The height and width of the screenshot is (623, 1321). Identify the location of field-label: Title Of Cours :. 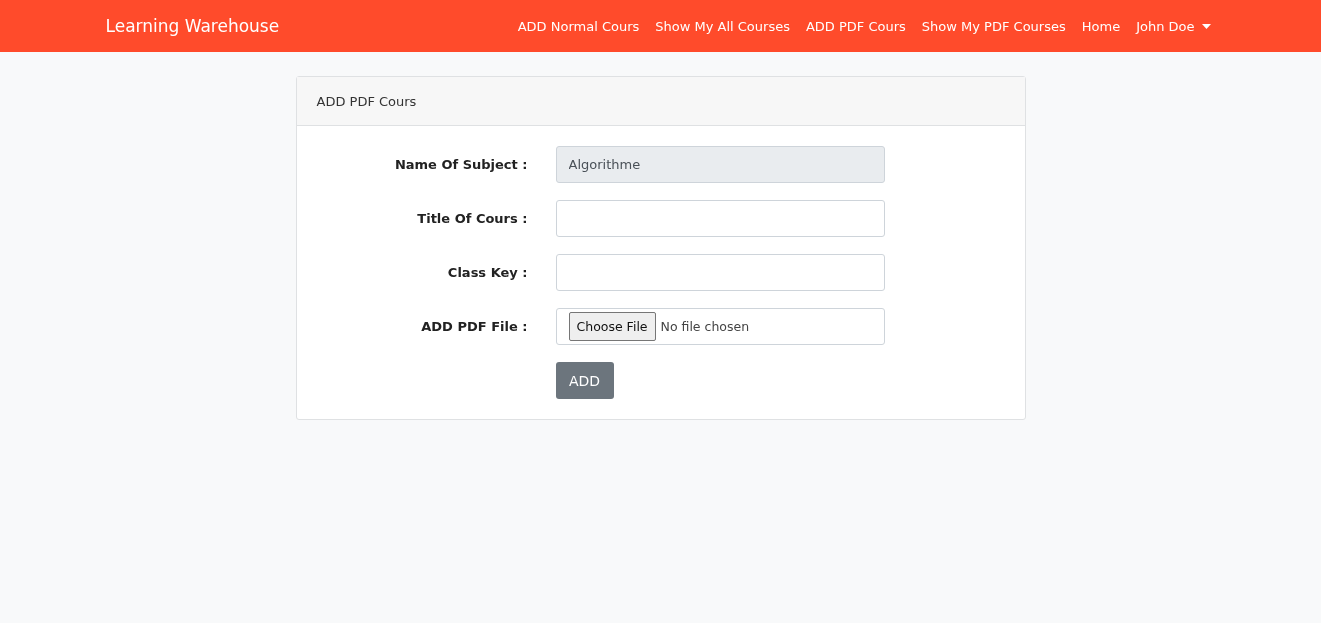
(472, 218).